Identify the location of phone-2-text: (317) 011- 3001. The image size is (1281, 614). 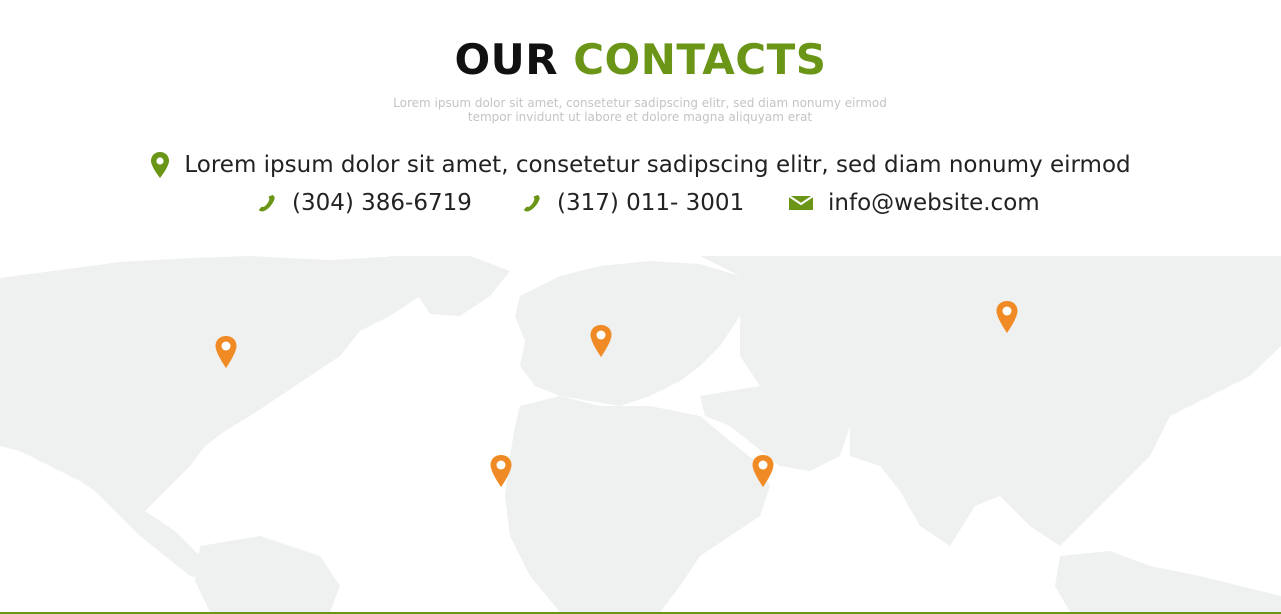
(651, 203).